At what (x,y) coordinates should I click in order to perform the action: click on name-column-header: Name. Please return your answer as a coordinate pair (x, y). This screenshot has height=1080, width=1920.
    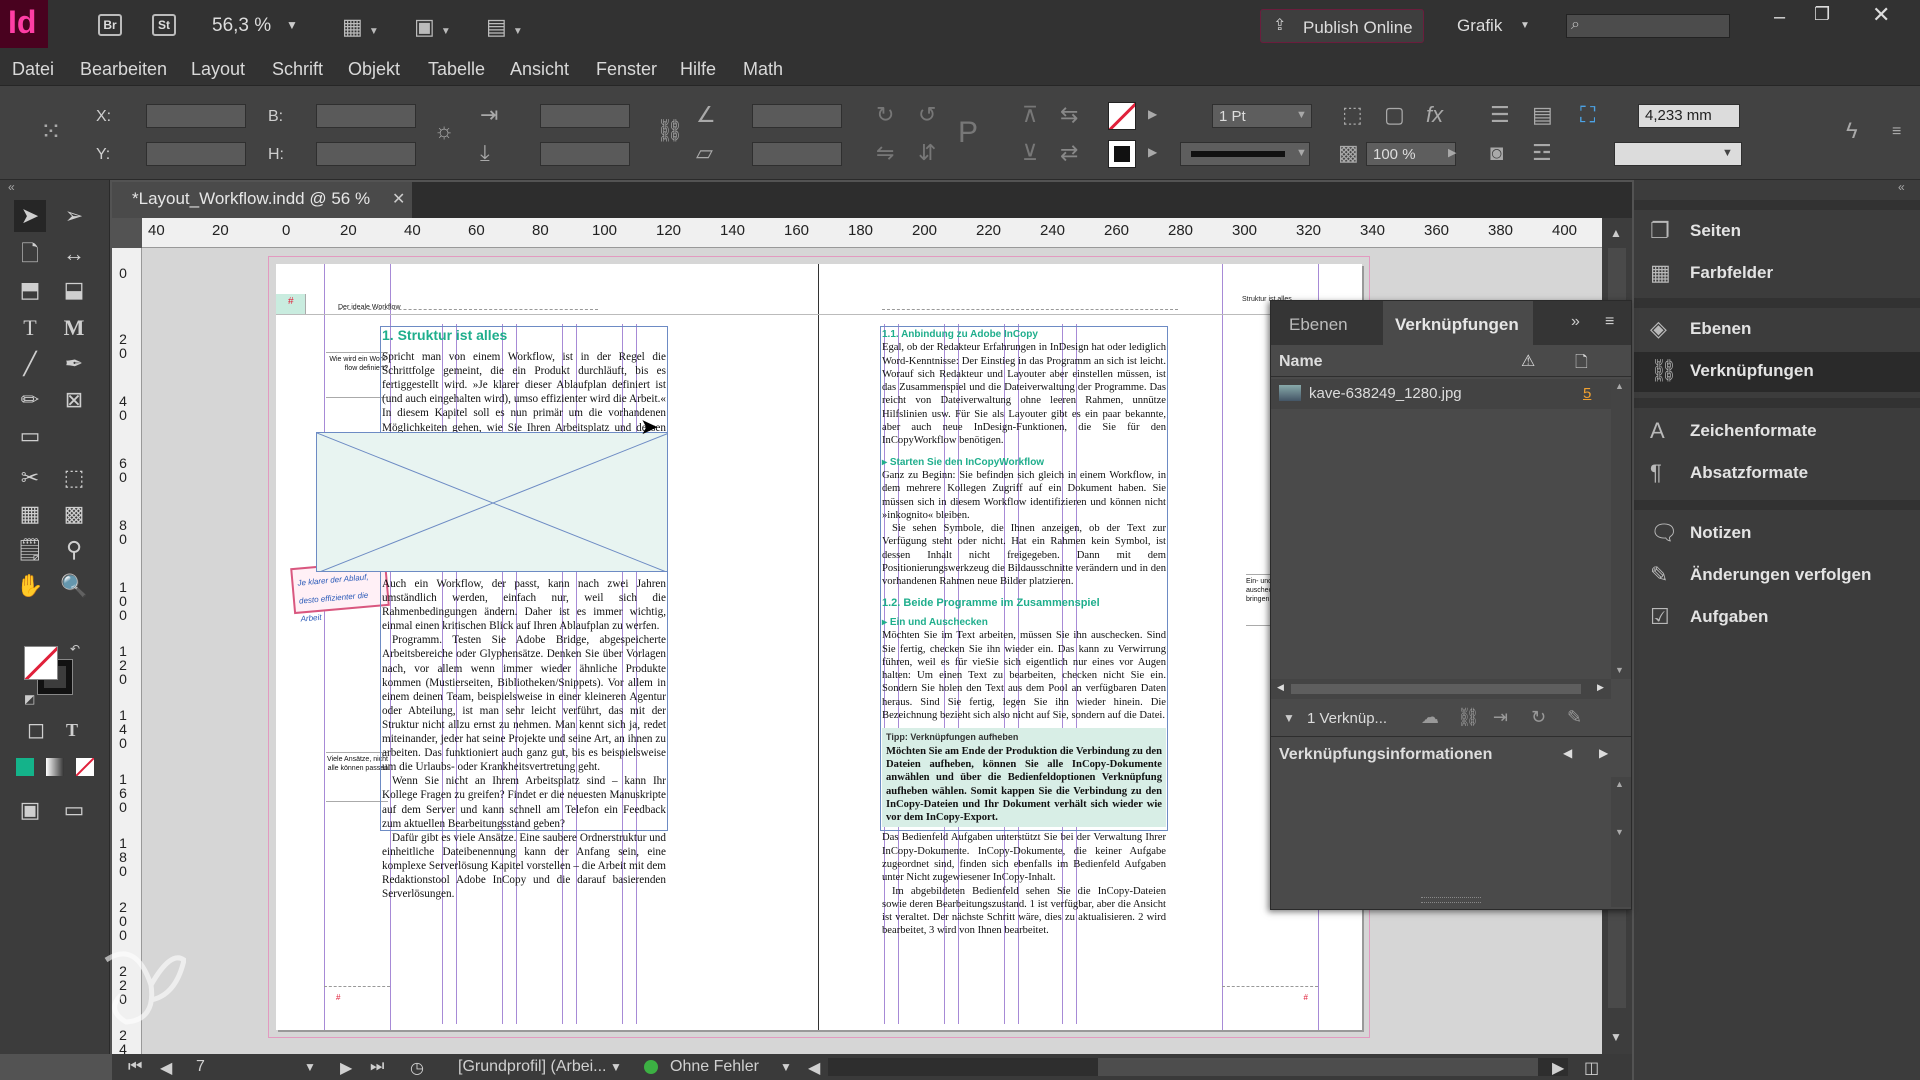
    Looking at the image, I should click on (1301, 362).